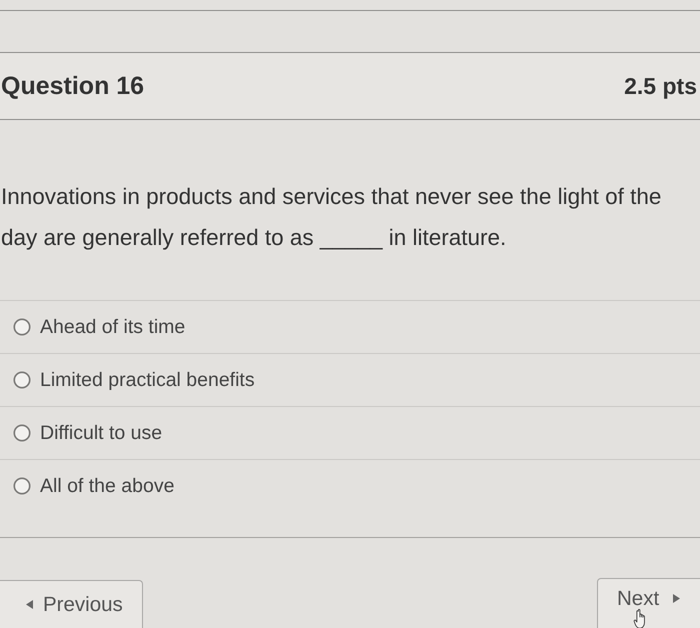 Image resolution: width=700 pixels, height=628 pixels. What do you see at coordinates (107, 486) in the screenshot?
I see `answer-option: All of the above` at bounding box center [107, 486].